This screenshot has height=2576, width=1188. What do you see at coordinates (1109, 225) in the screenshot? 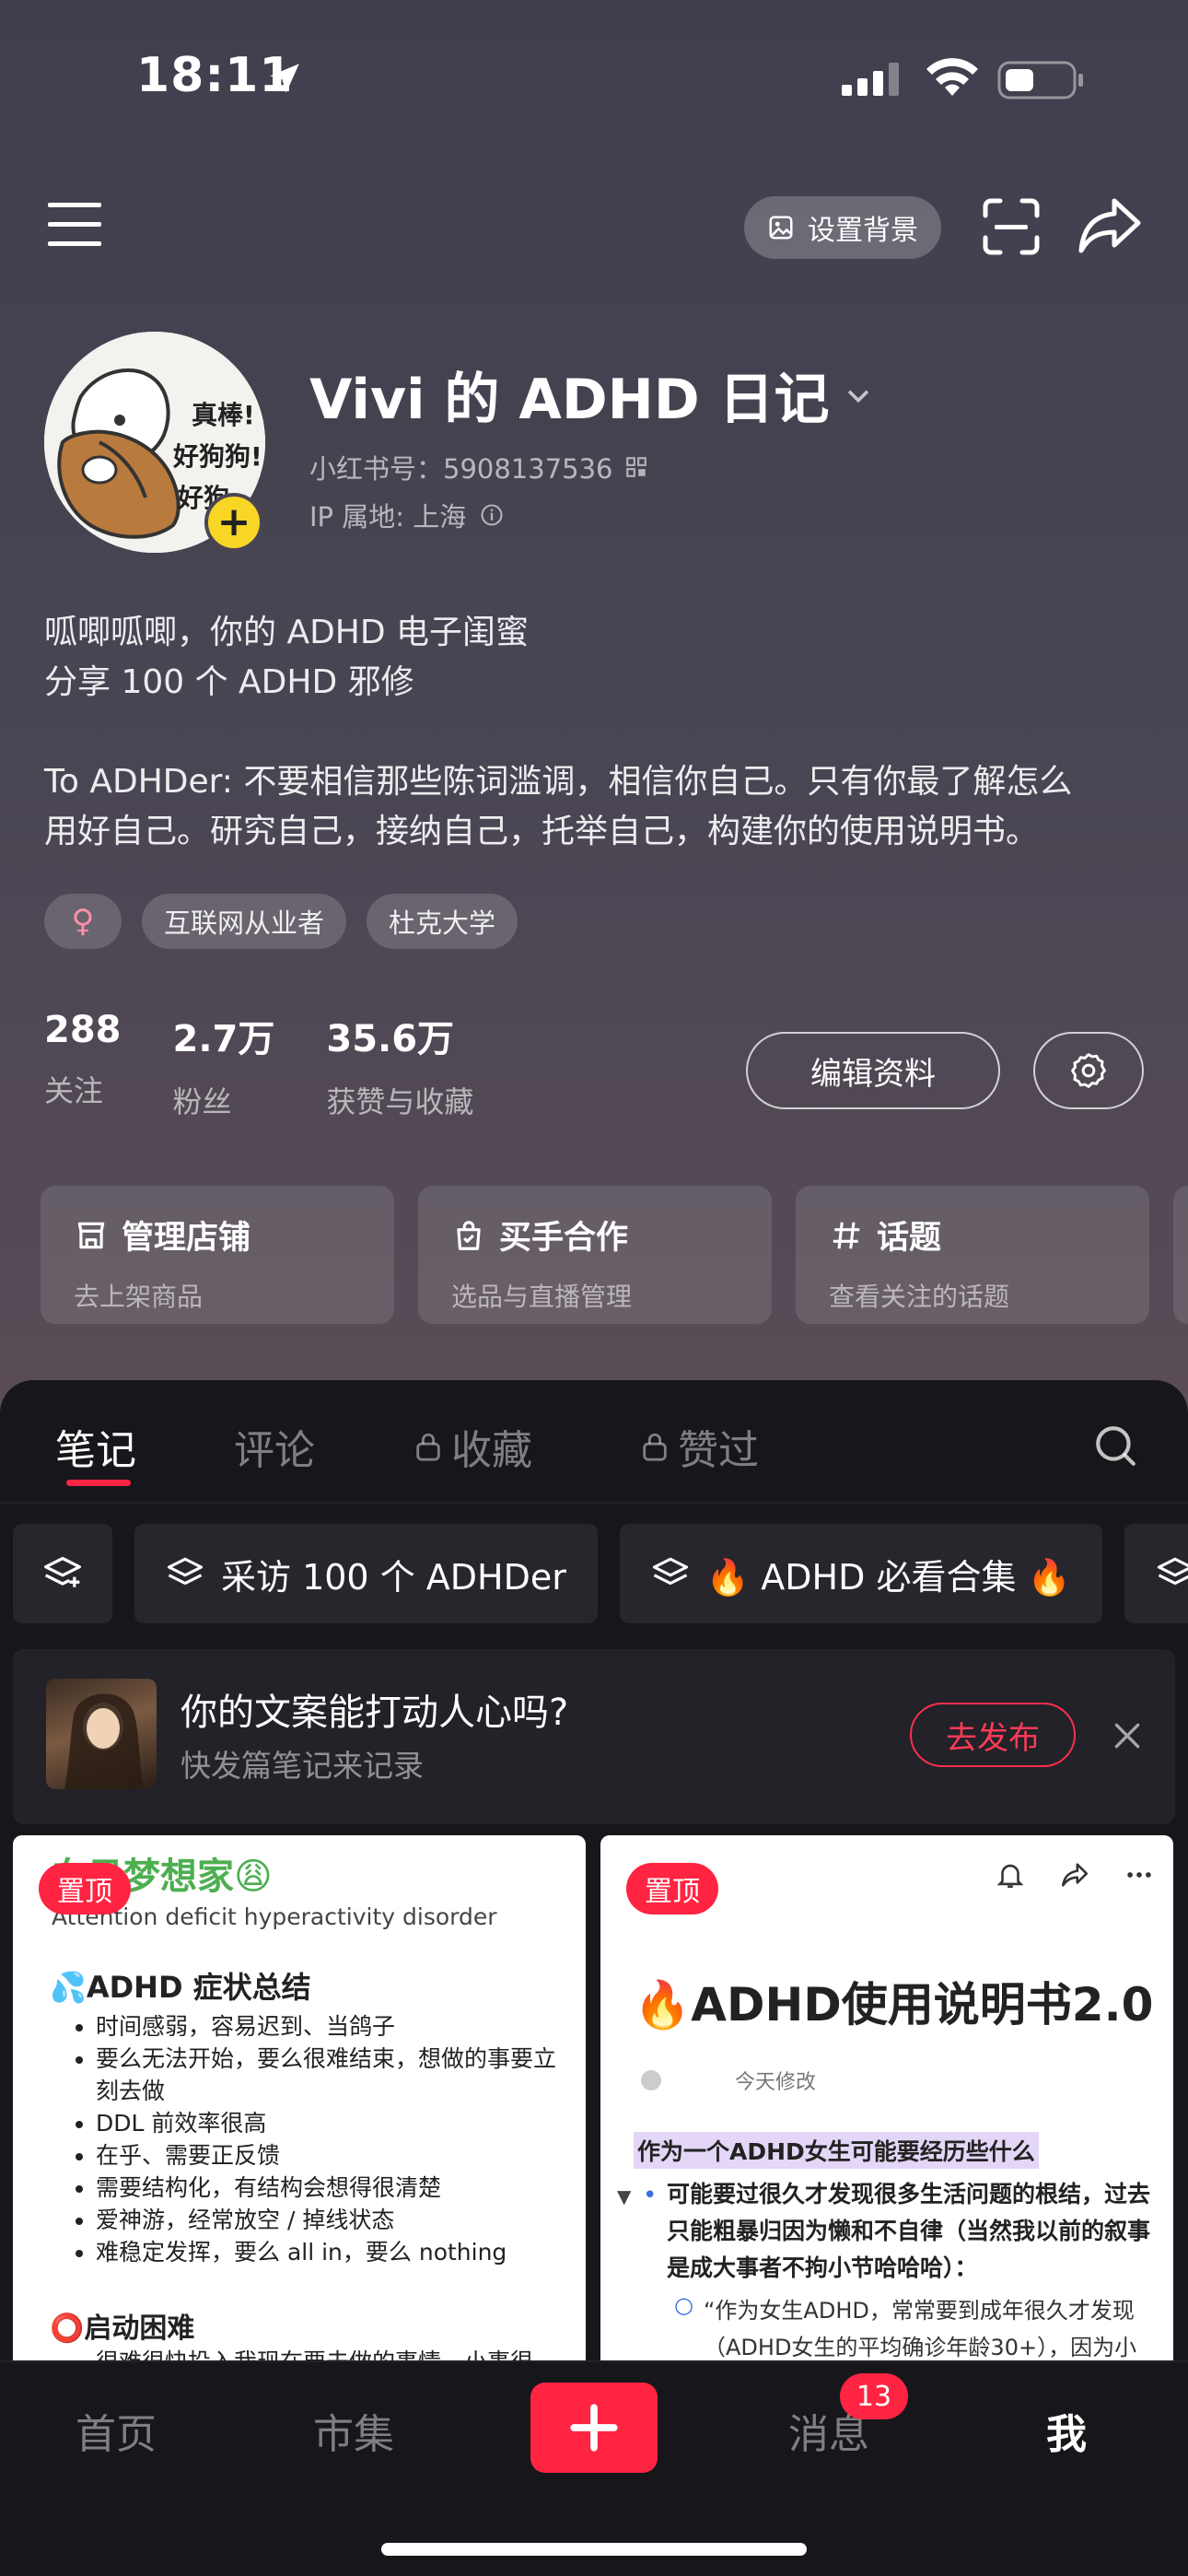
I see `share-icon` at bounding box center [1109, 225].